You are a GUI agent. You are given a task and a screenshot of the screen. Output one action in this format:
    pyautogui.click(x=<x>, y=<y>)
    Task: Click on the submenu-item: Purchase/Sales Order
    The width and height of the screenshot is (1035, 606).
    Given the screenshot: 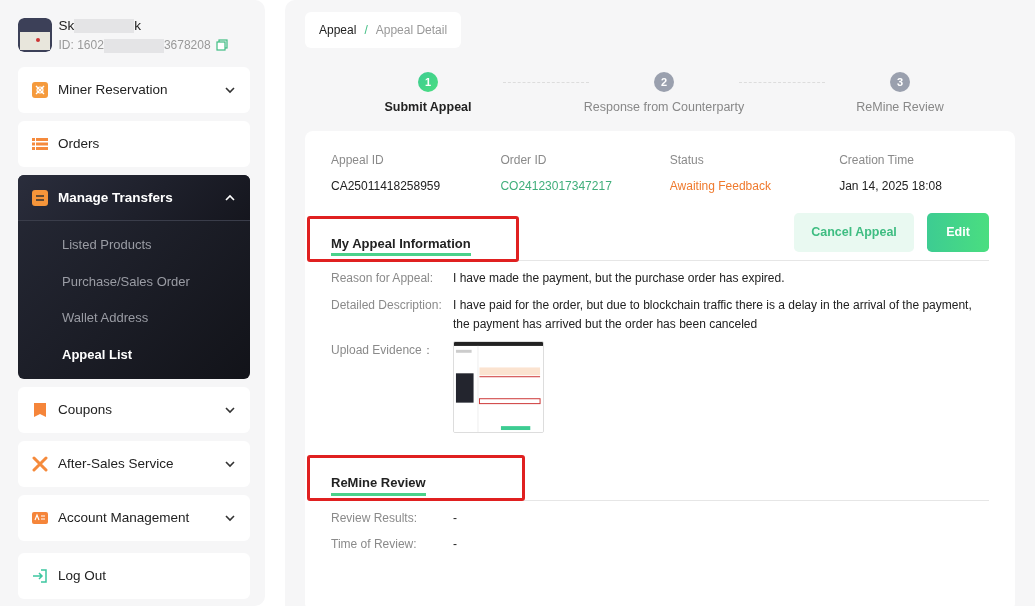 What is the action you would take?
    pyautogui.click(x=104, y=282)
    